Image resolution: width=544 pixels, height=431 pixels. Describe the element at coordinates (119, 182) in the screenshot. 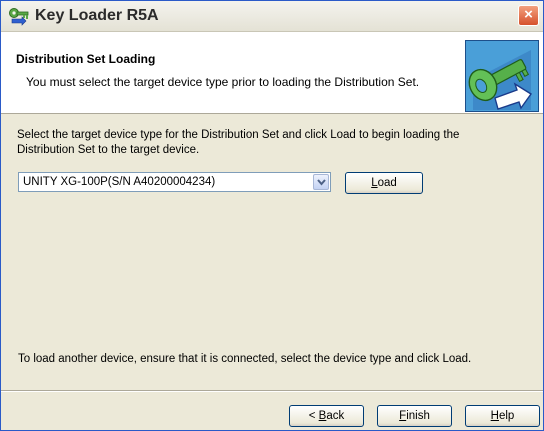

I see `device-type-value: UNITY XG-100P(S/N A40200004234)` at that location.